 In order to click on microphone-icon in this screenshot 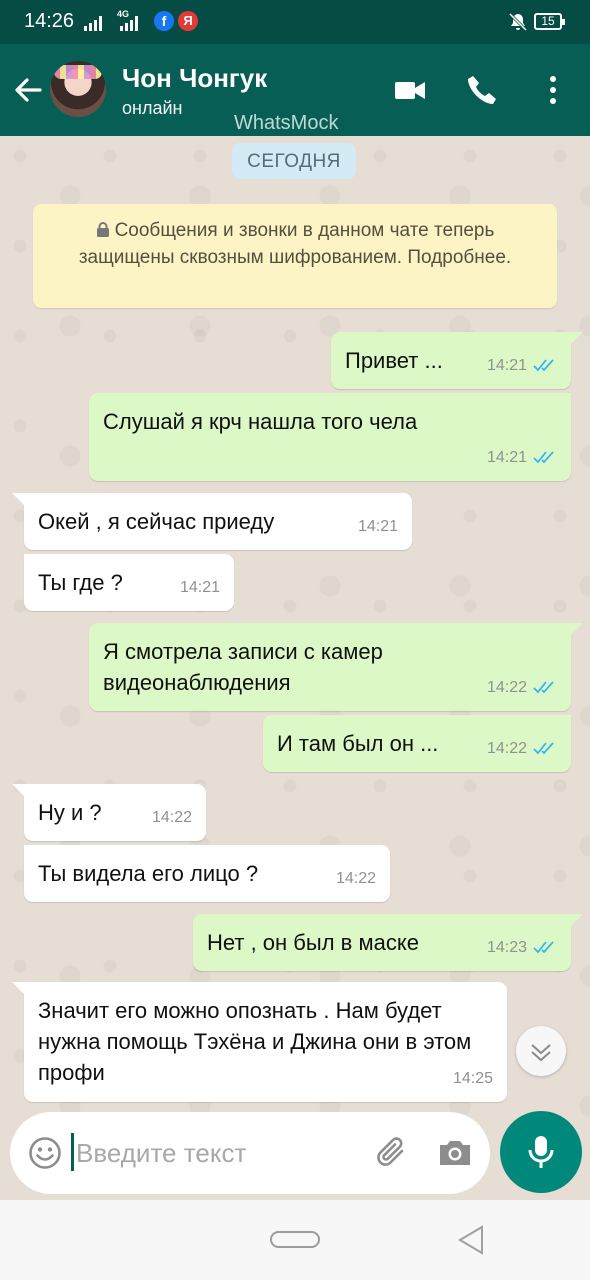, I will do `click(541, 1152)`.